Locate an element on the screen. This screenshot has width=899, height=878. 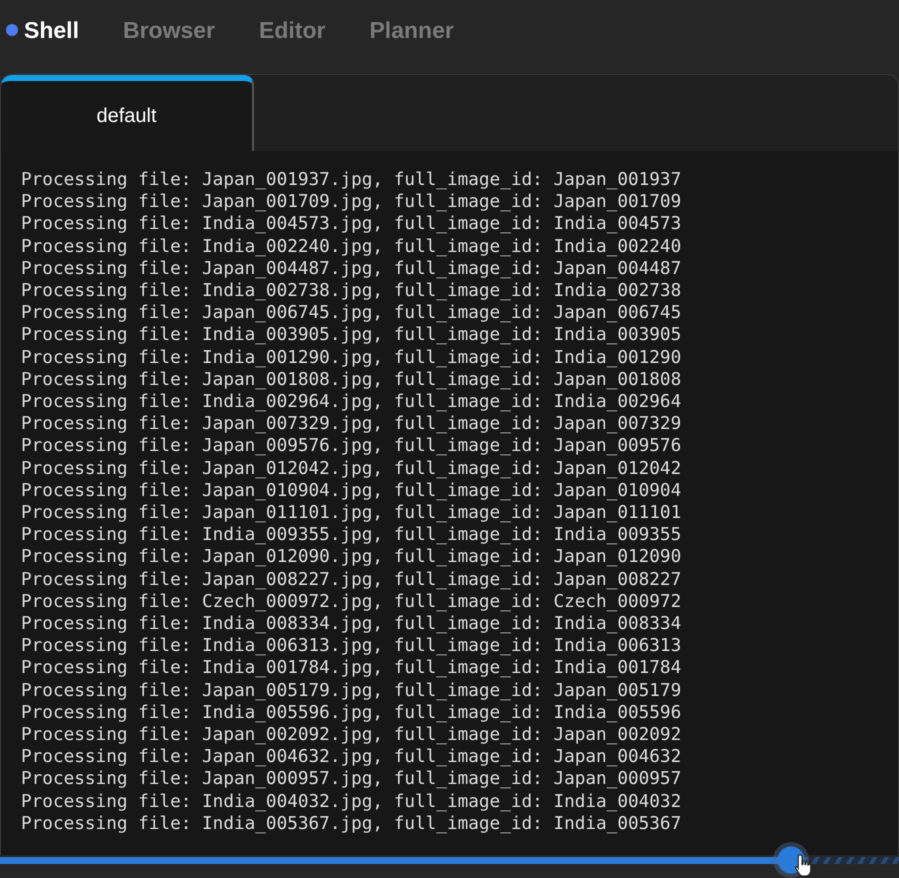
terminal-line: Processing file: Japan_007329.jpg, full_image_id: Japan_007329 is located at coordinates (351, 424).